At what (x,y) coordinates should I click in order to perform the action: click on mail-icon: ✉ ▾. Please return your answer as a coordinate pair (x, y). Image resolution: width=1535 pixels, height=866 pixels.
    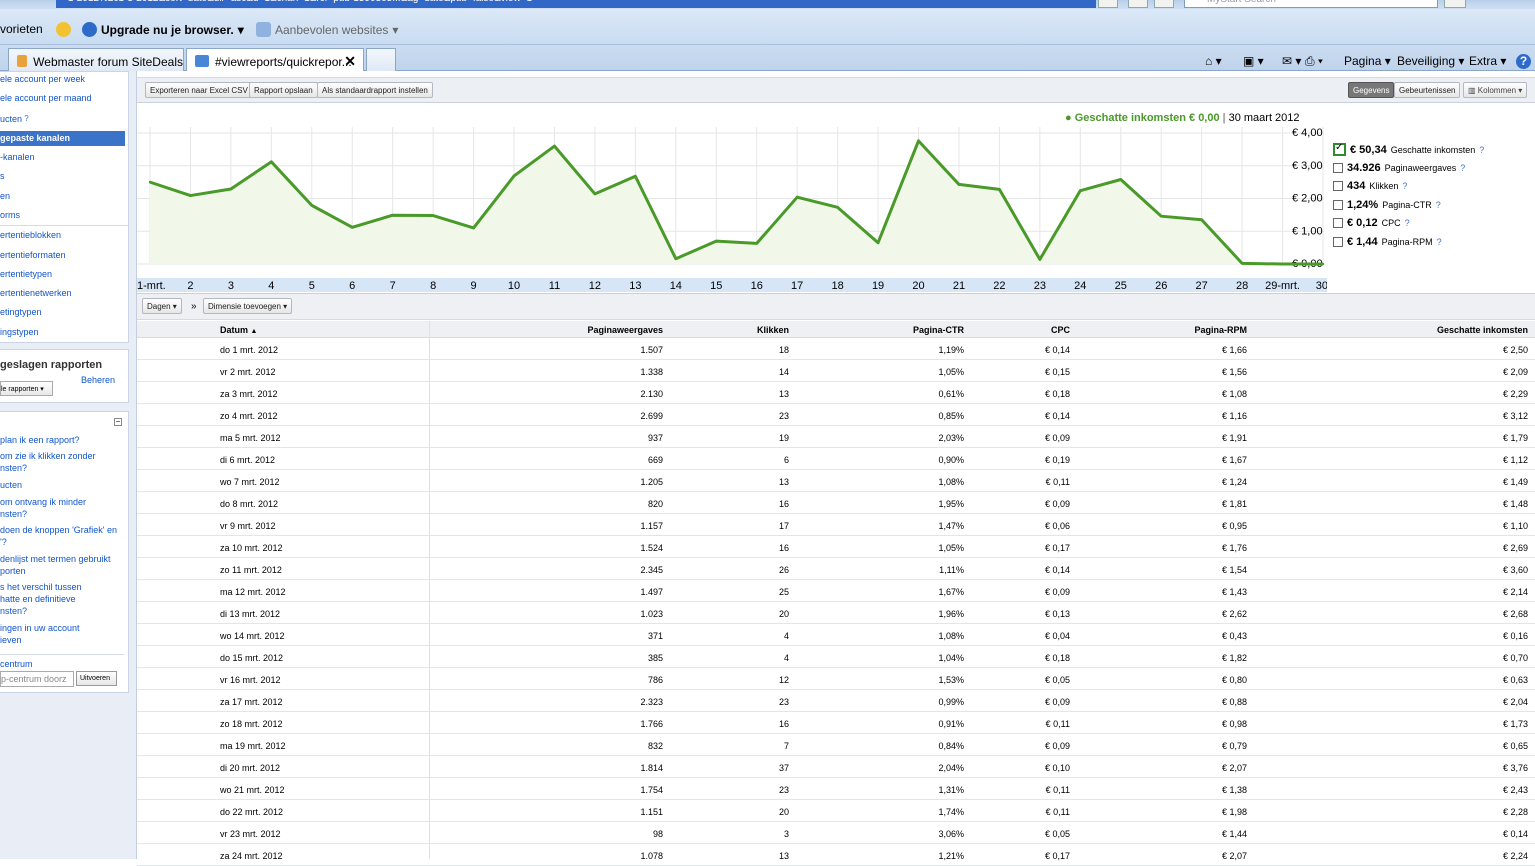
    Looking at the image, I should click on (1291, 61).